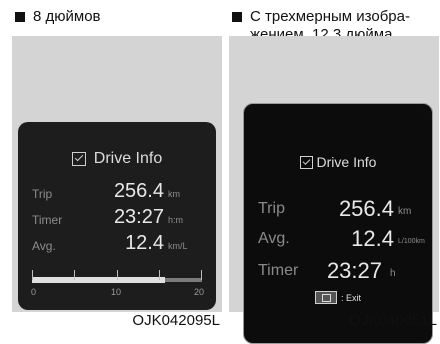 The image size is (440, 344). What do you see at coordinates (325, 297) in the screenshot?
I see `menu-button-icon` at bounding box center [325, 297].